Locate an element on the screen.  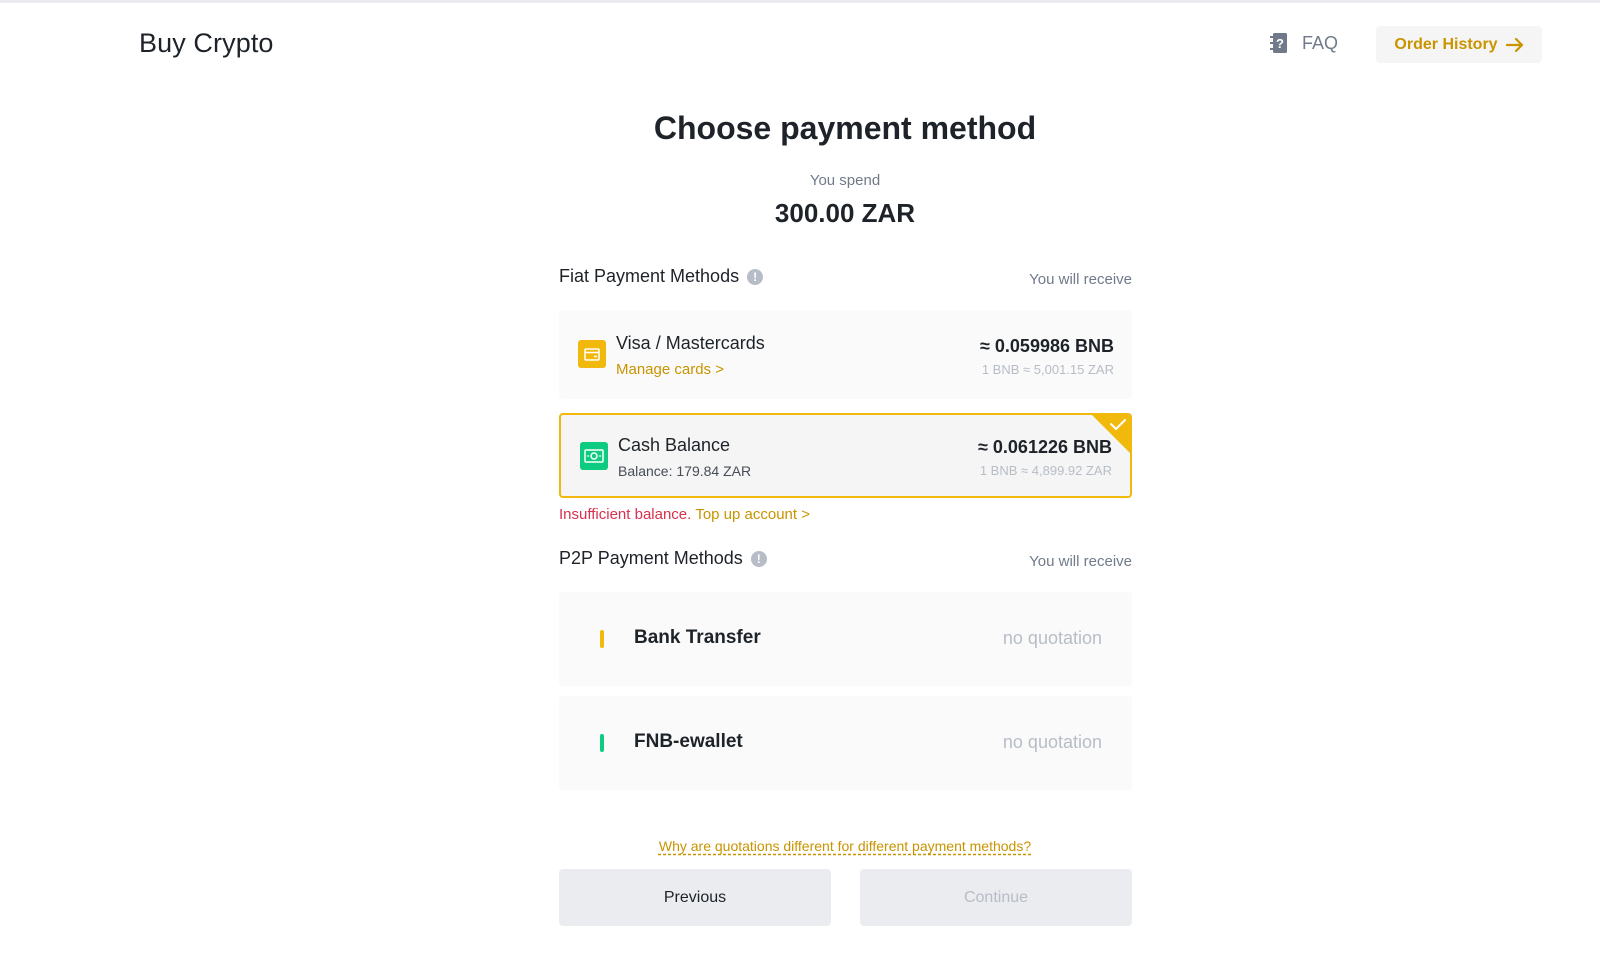
method-name: FNB-ewallet is located at coordinates (688, 741).